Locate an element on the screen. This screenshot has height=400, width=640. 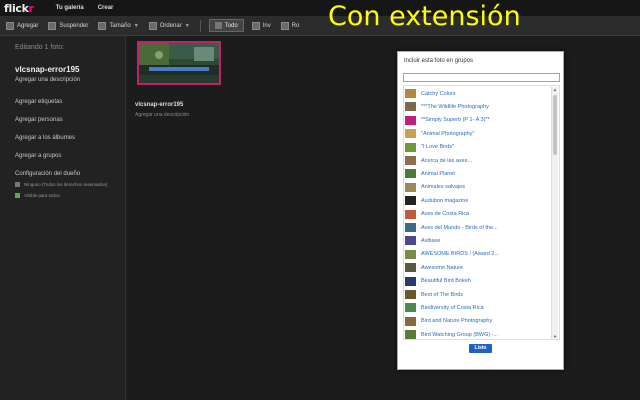
license-icon is located at coordinates (17, 184).